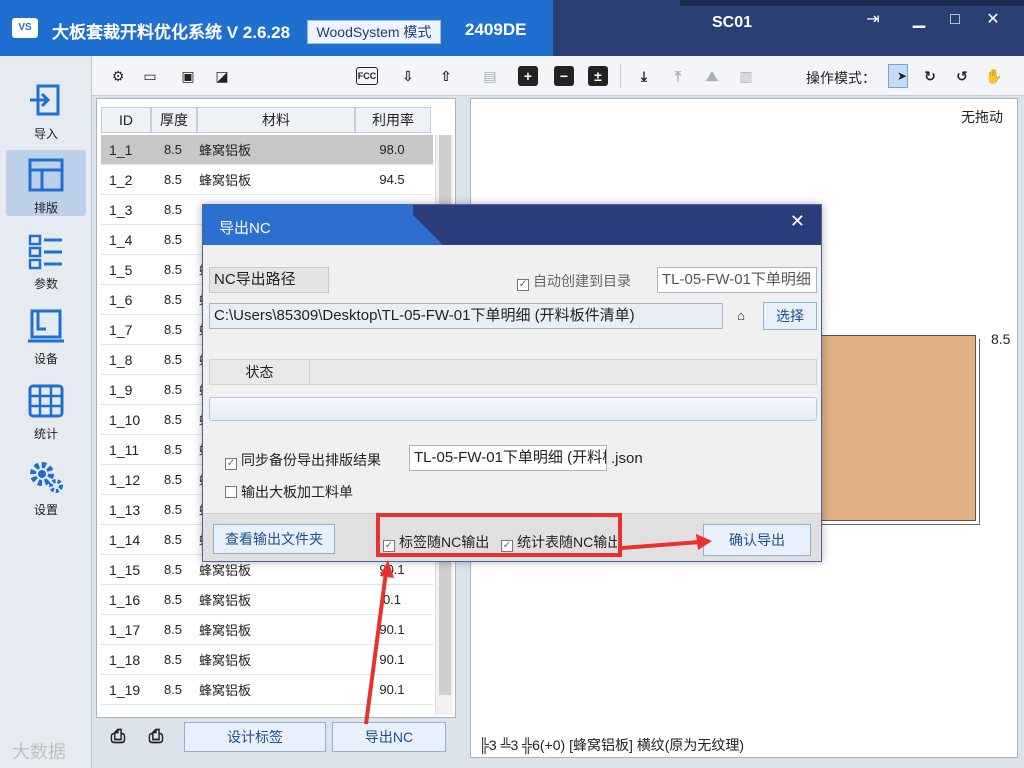 This screenshot has height=768, width=1024. Describe the element at coordinates (564, 76) in the screenshot. I see `remove-icon: −` at that location.